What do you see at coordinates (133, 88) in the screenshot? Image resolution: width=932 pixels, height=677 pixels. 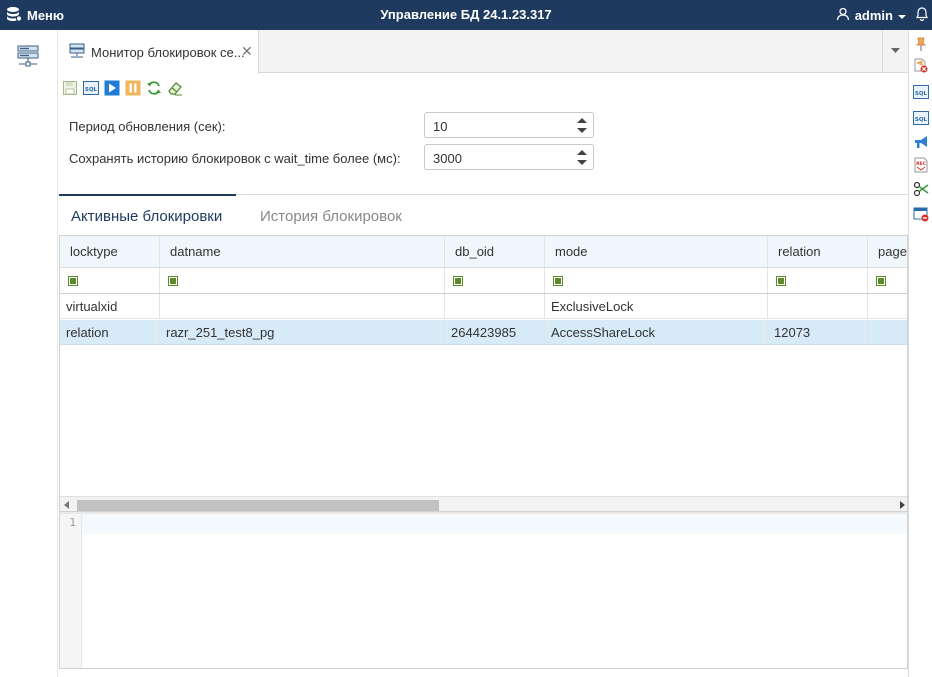 I see `pause-icon` at bounding box center [133, 88].